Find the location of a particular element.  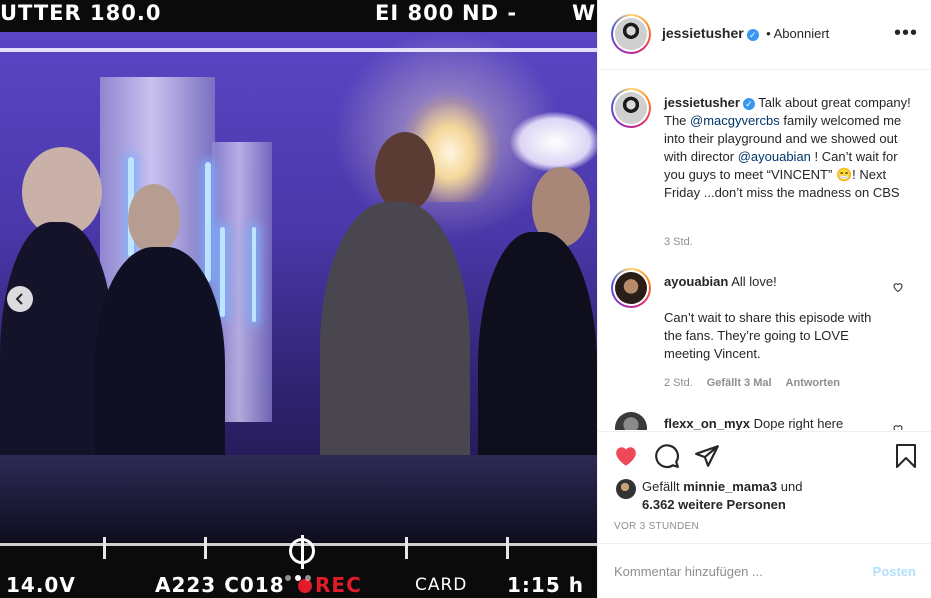

comment-text-first: Dope right here is located at coordinates (798, 423).